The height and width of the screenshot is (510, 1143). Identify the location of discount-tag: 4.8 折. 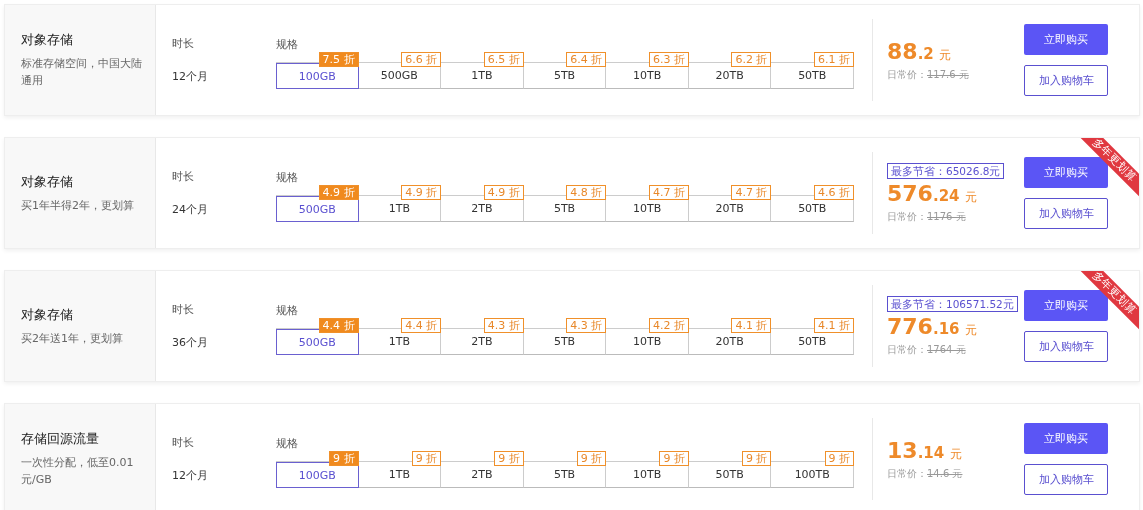
(586, 192).